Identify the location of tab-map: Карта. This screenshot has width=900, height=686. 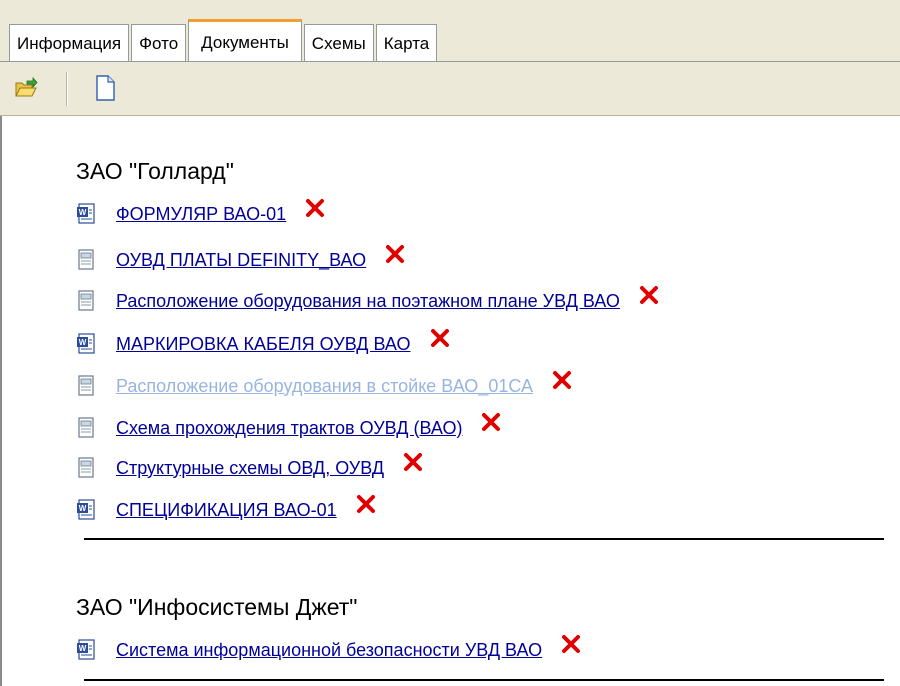
(406, 43).